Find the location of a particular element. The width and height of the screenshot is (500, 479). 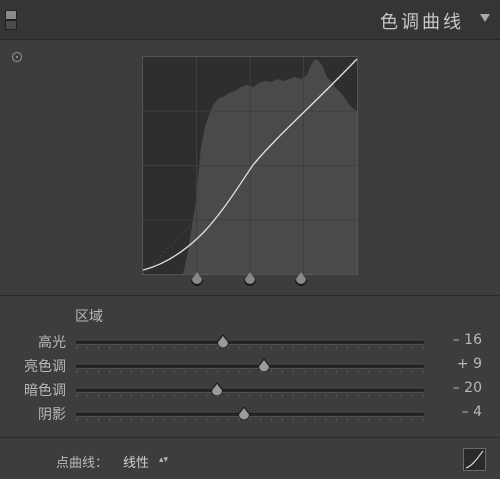

panel-title: 色调曲线 is located at coordinates (422, 22).